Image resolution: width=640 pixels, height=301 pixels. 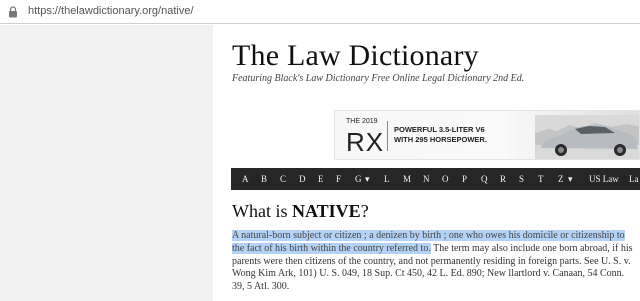 What do you see at coordinates (604, 179) in the screenshot?
I see `nav-us-law: US Law` at bounding box center [604, 179].